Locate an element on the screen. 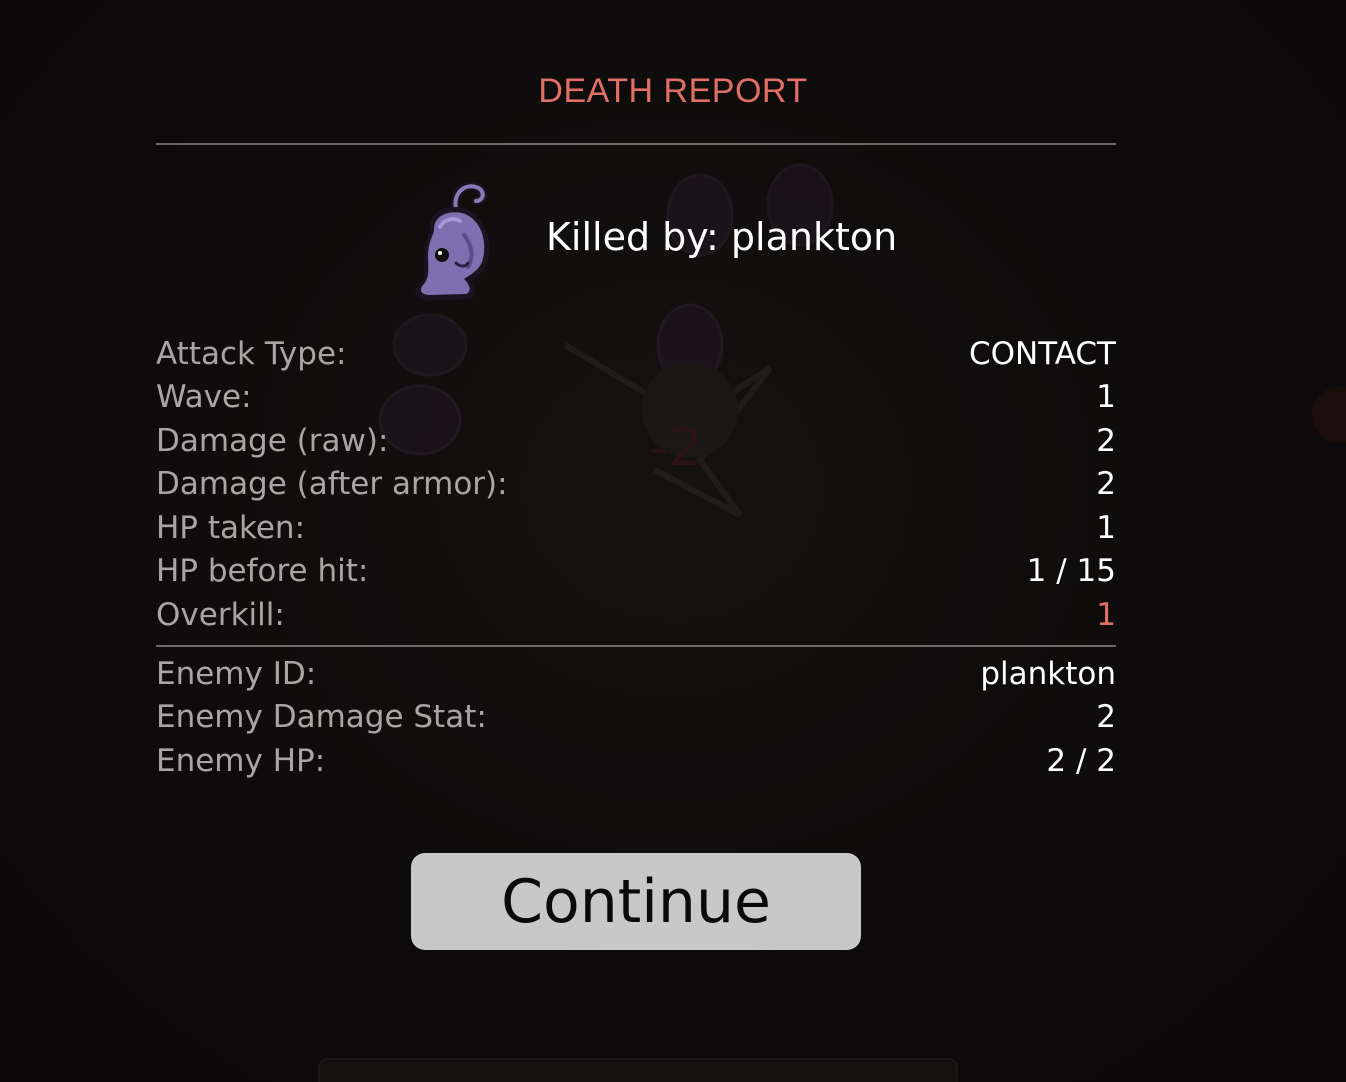 The width and height of the screenshot is (1346, 1082). stat-label: Overkill: is located at coordinates (220, 614).